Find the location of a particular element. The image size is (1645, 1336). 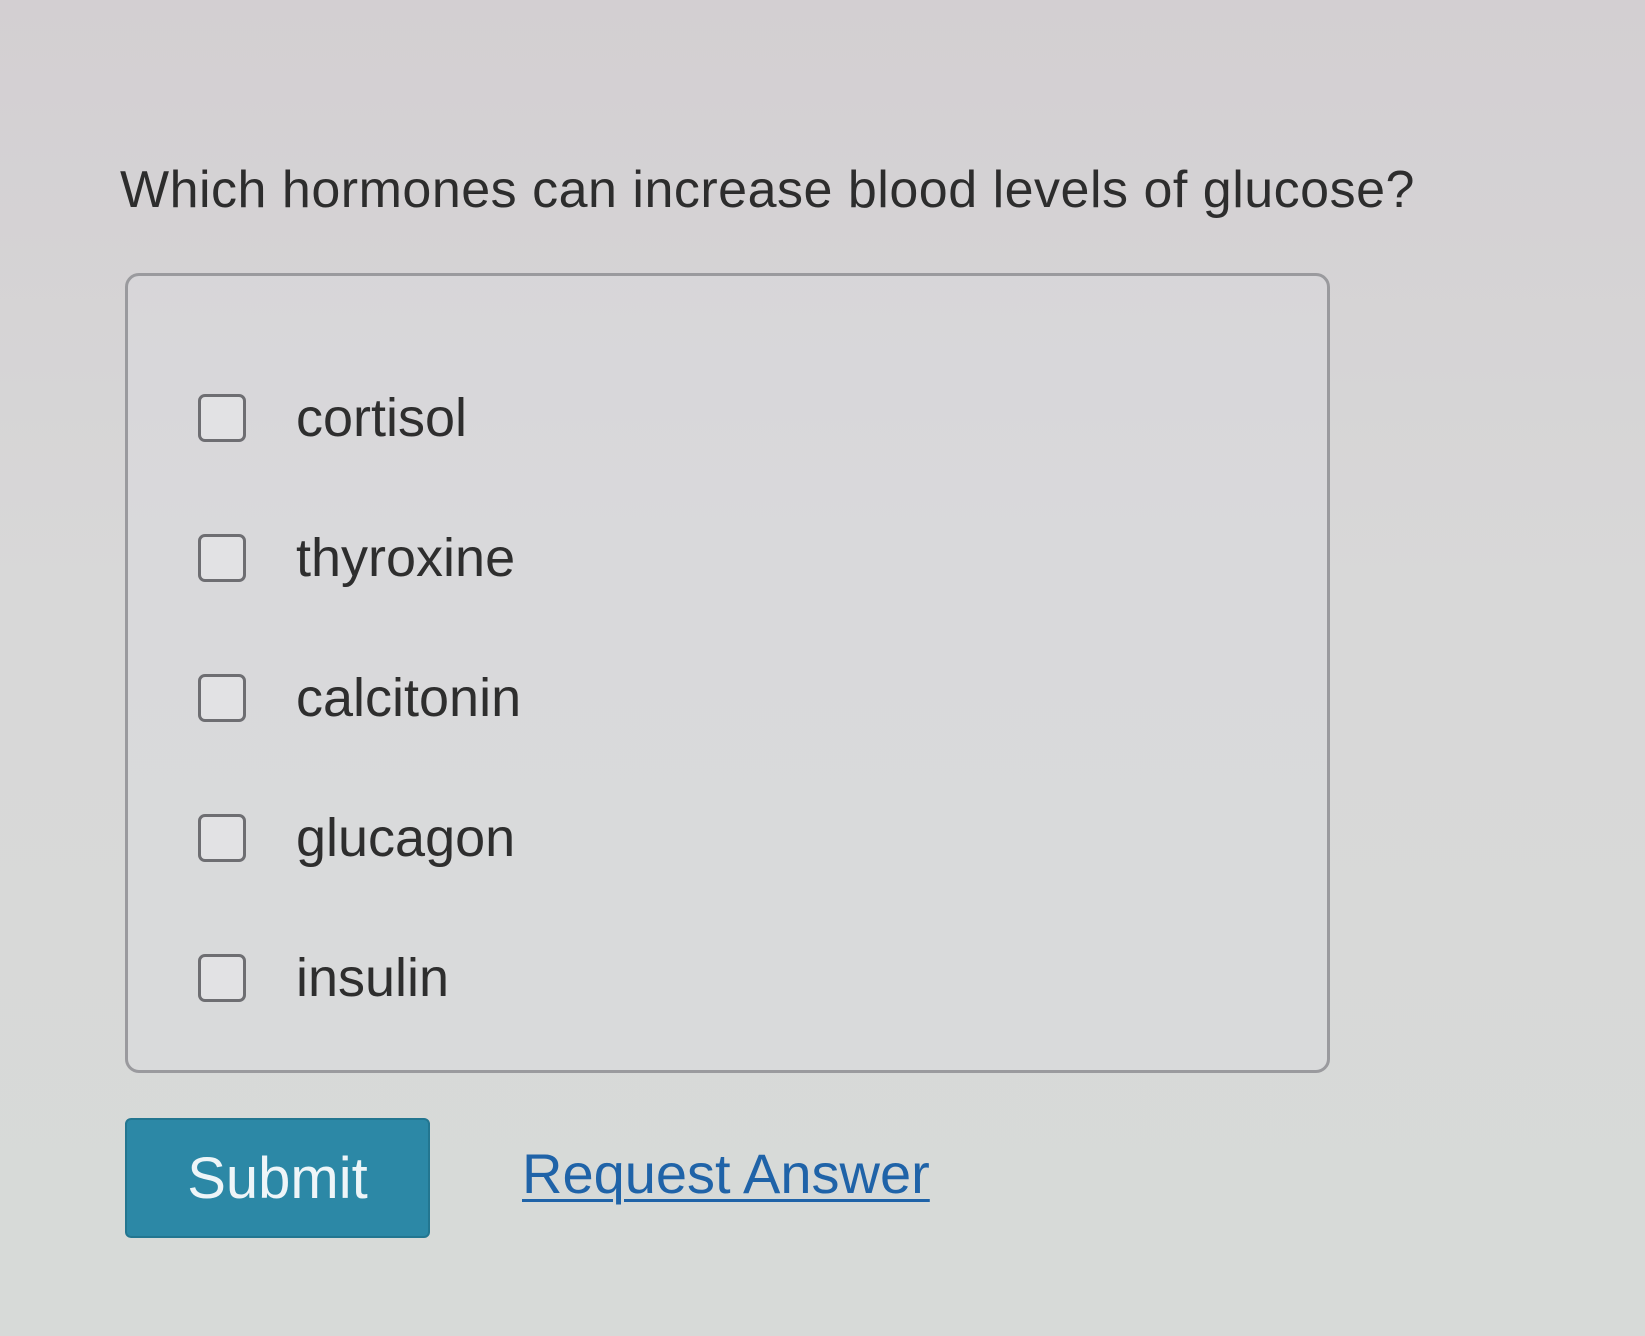

checkbox-calcitonin is located at coordinates (222, 698).